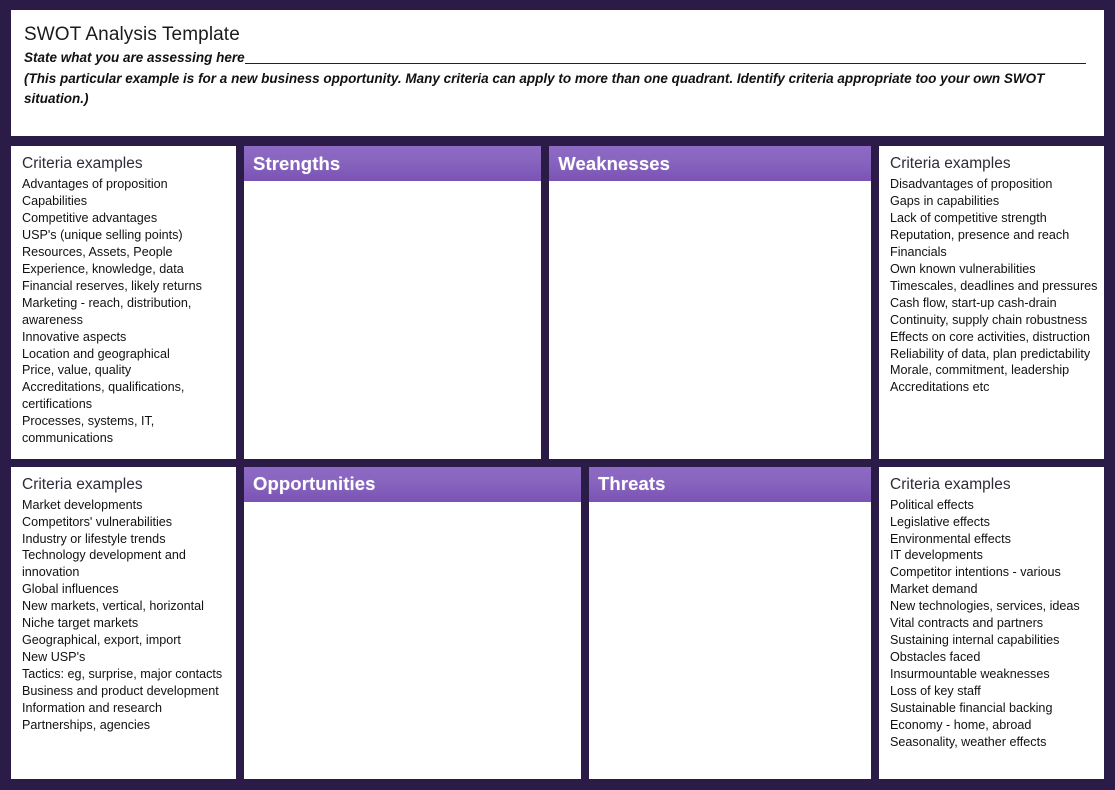 This screenshot has height=790, width=1115. What do you see at coordinates (614, 163) in the screenshot?
I see `quadrant-title: Weaknesses` at bounding box center [614, 163].